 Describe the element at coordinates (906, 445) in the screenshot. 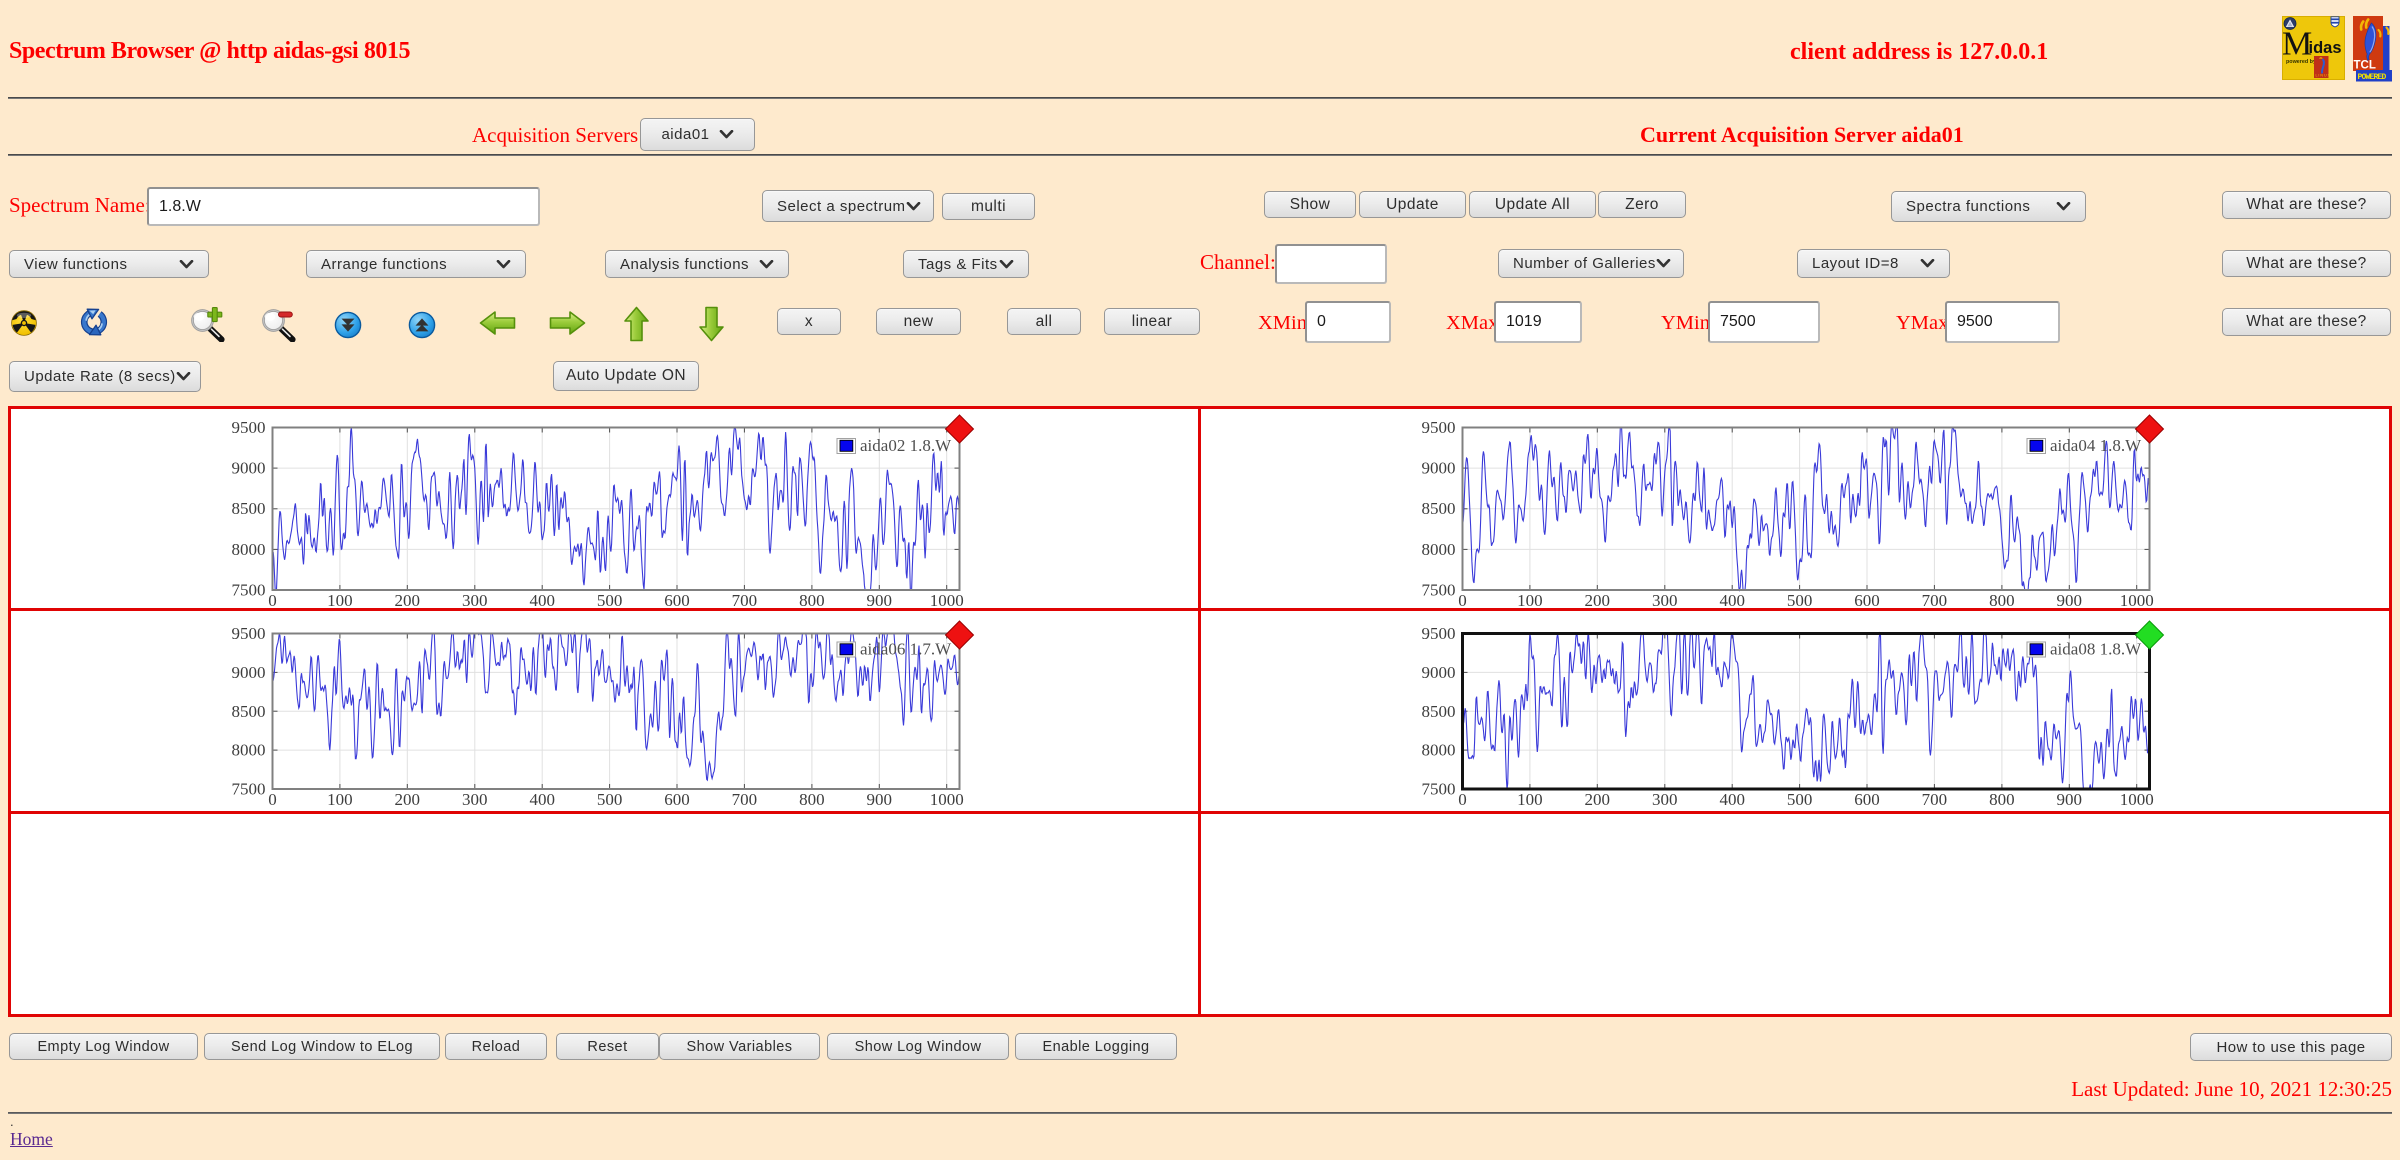

I see `svg-text: aida02 1.8.W` at that location.